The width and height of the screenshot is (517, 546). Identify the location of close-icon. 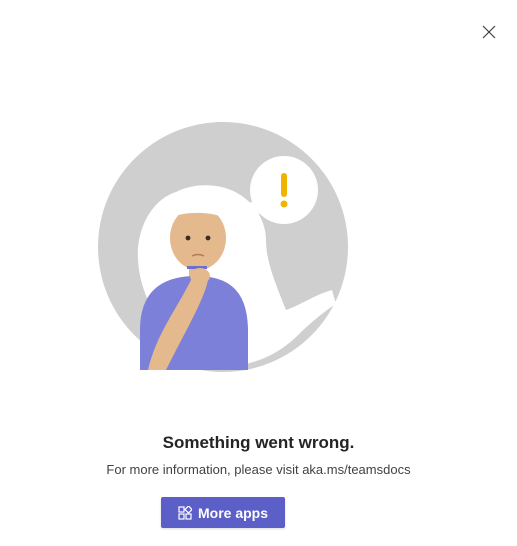
(489, 32).